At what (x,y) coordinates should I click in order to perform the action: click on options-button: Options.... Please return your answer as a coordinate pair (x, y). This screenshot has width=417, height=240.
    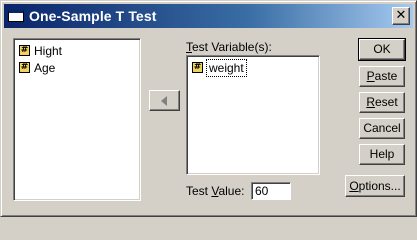
    Looking at the image, I should click on (375, 186).